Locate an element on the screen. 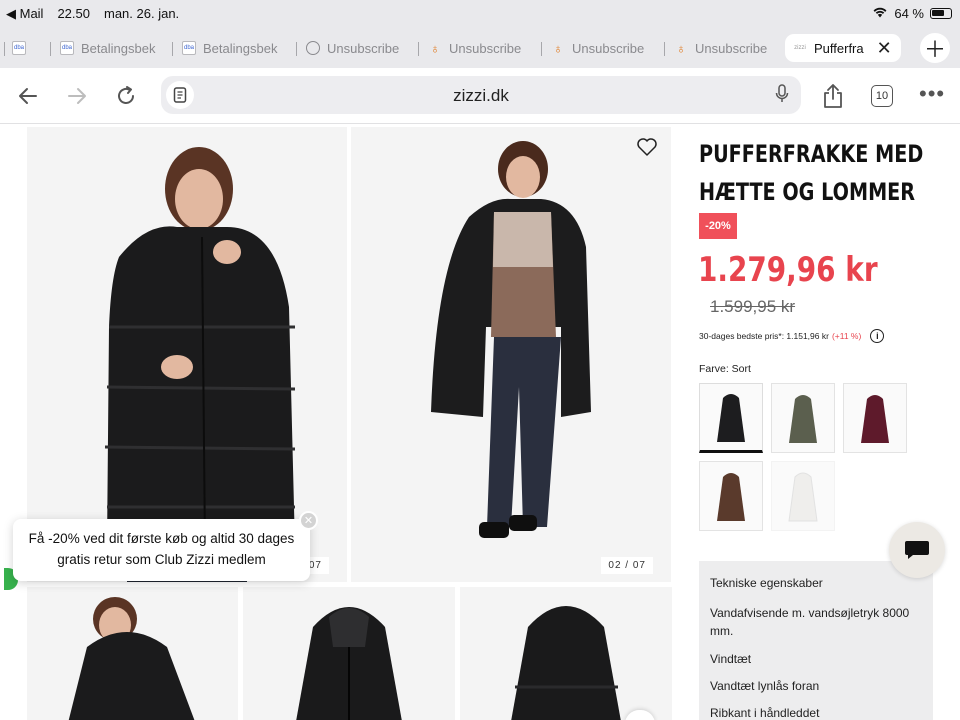 The image size is (960, 720). product-title-line2: HÆTTE OG LOMMER is located at coordinates (807, 192).